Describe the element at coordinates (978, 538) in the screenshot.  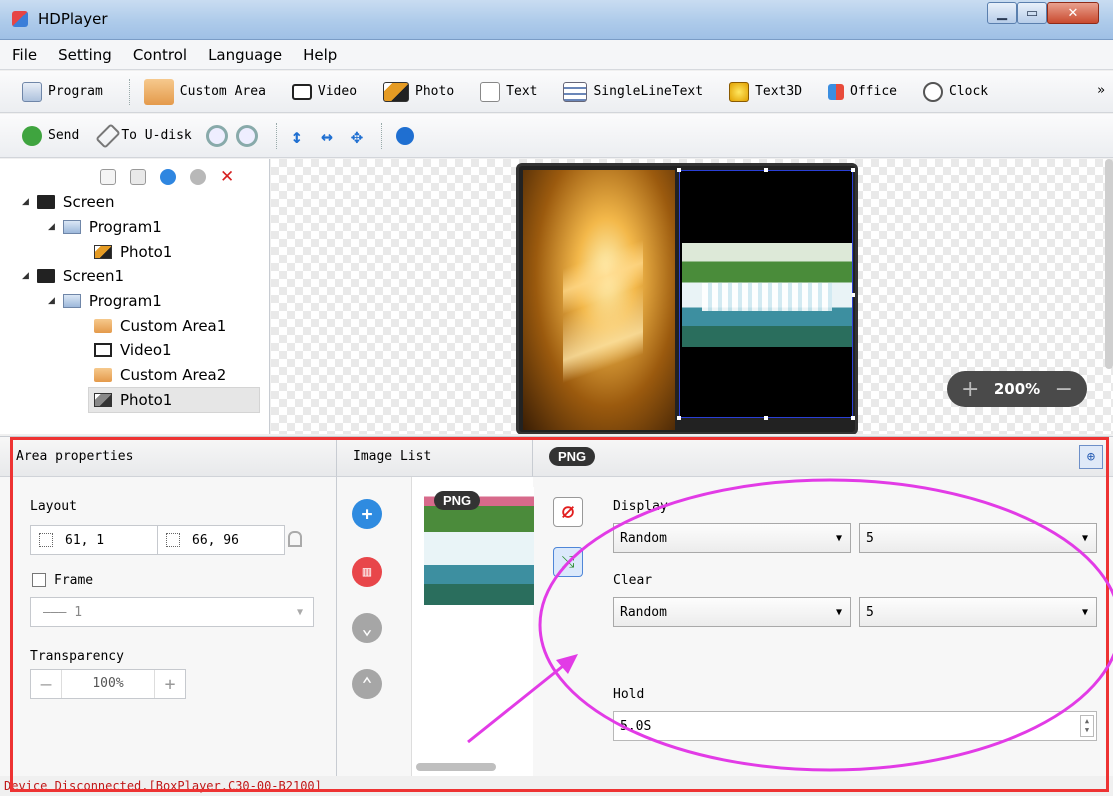
I see `display-speed-select: 5 ▼` at that location.